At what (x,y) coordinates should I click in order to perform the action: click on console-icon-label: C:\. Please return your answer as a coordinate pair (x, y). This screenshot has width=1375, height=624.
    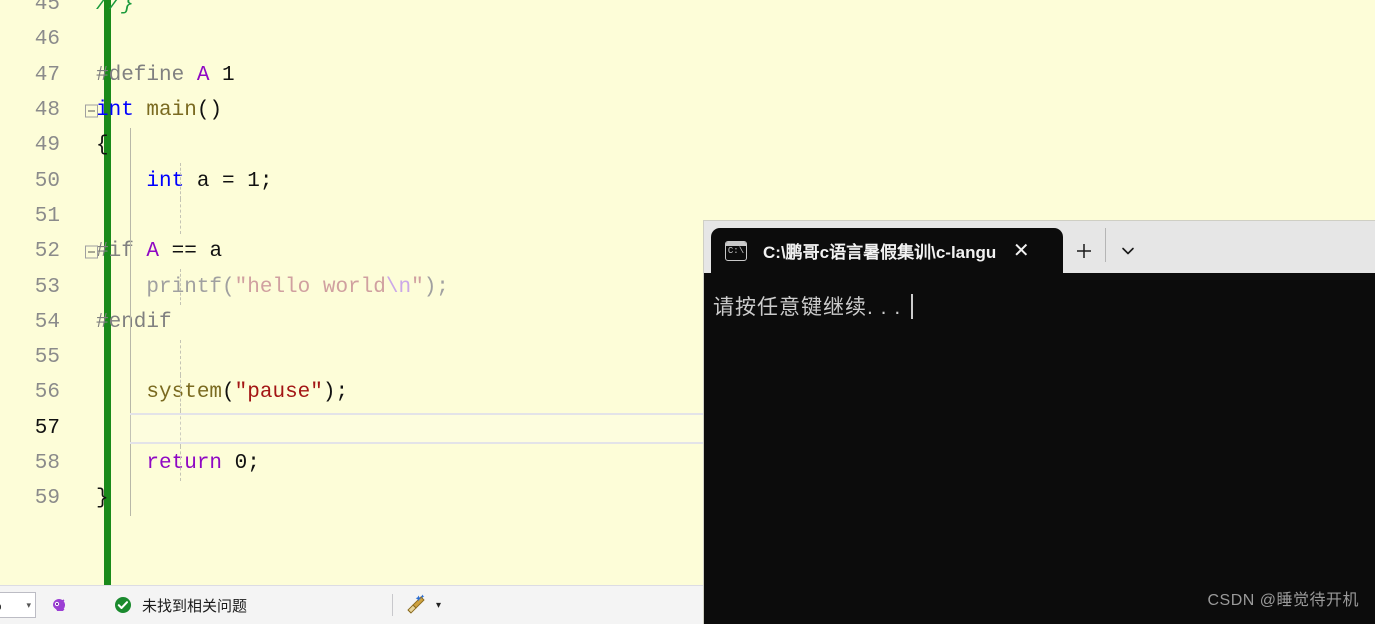
    Looking at the image, I should click on (736, 250).